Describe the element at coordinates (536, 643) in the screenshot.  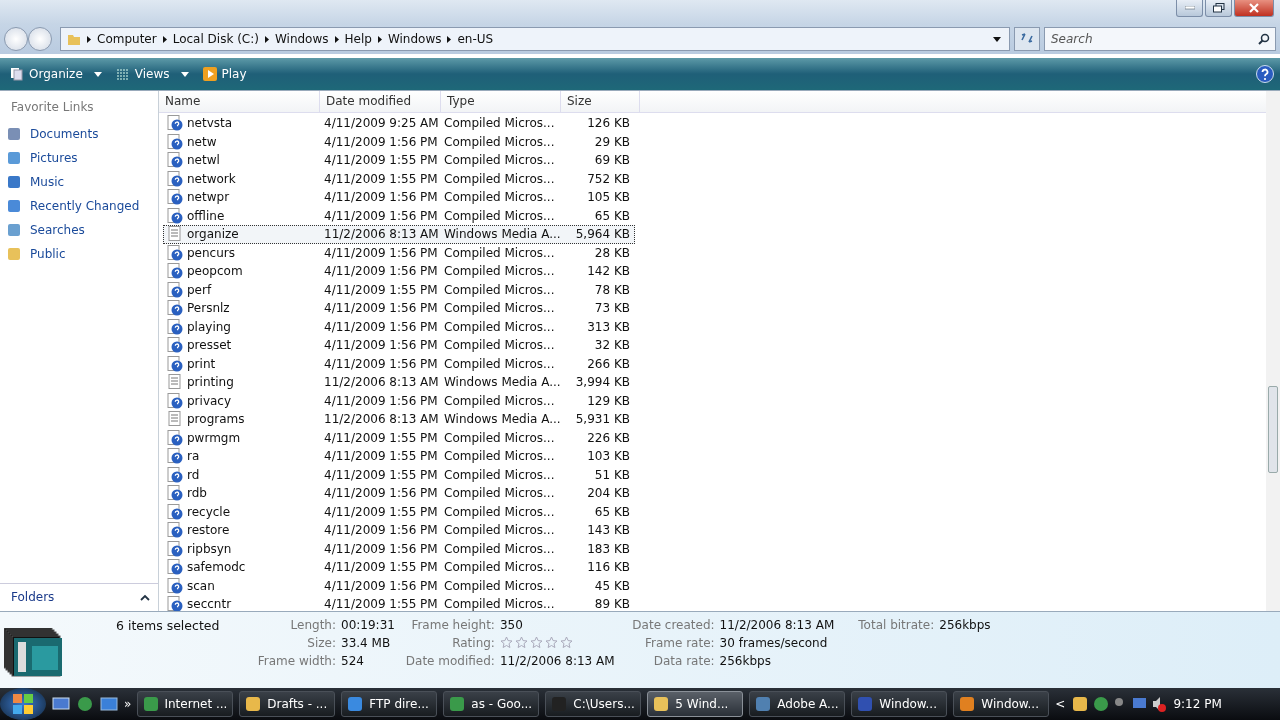
I see `rating-stars` at that location.